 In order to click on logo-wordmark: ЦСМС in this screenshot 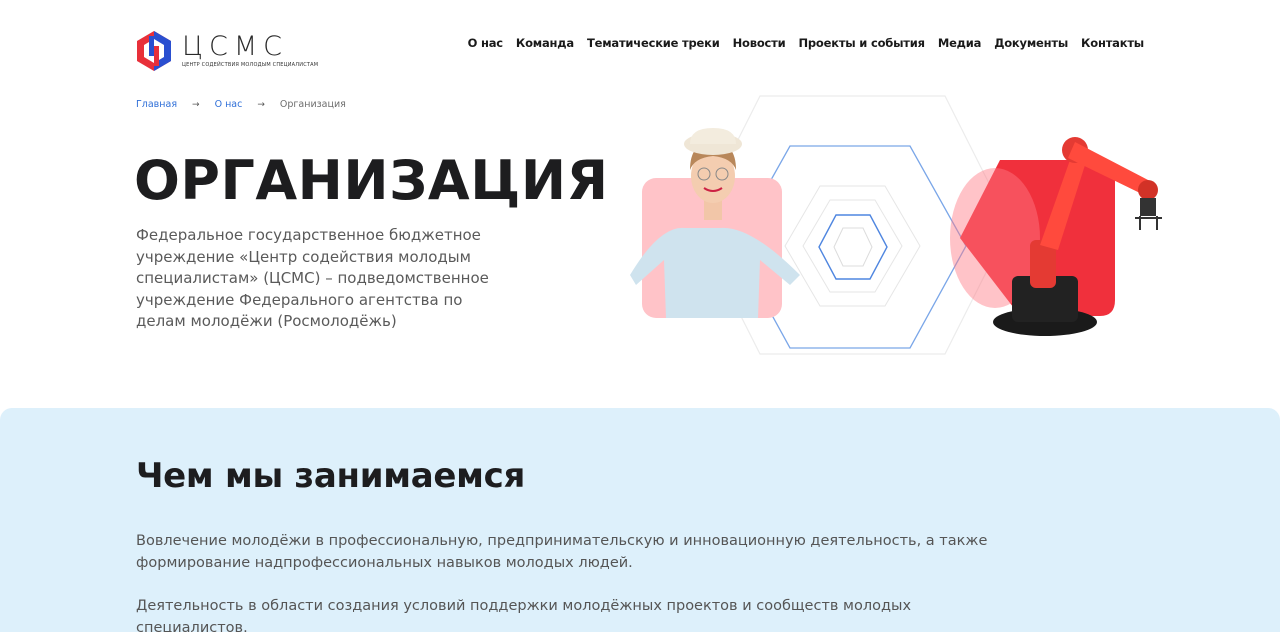, I will do `click(235, 46)`.